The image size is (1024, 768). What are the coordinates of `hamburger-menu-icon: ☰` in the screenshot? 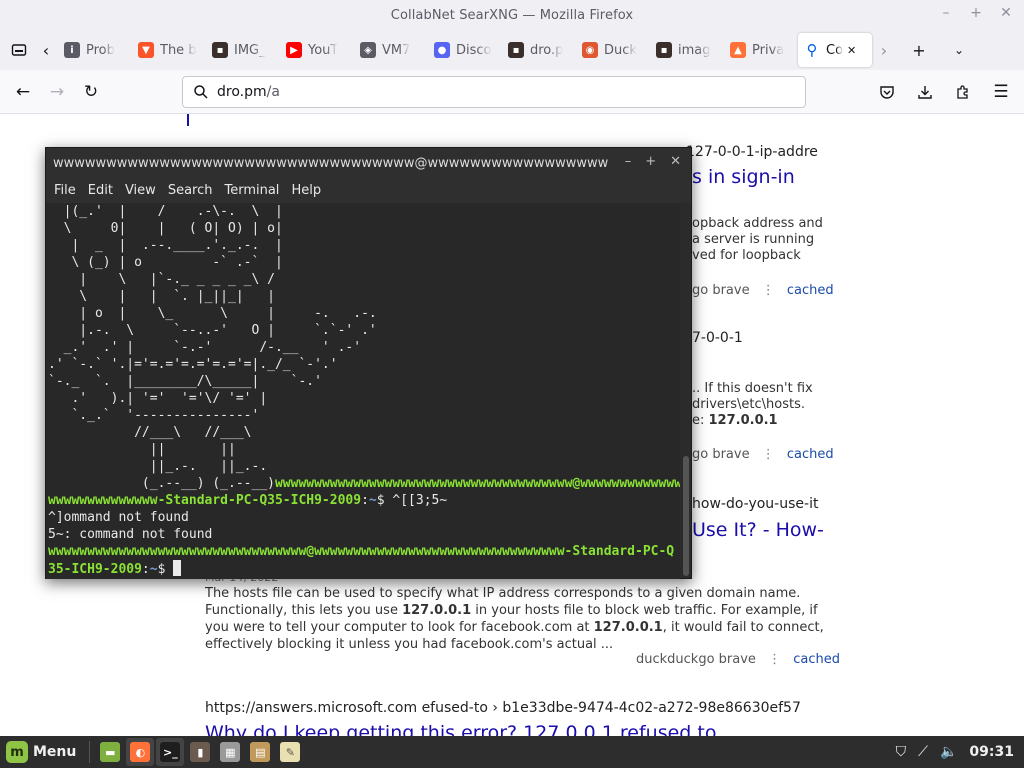 It's located at (1001, 92).